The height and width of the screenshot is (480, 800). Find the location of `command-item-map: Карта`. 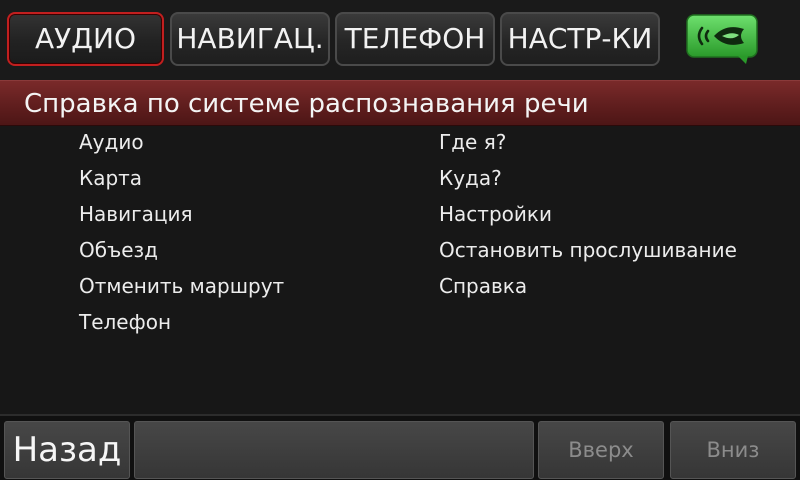

command-item-map: Карта is located at coordinates (244, 179).